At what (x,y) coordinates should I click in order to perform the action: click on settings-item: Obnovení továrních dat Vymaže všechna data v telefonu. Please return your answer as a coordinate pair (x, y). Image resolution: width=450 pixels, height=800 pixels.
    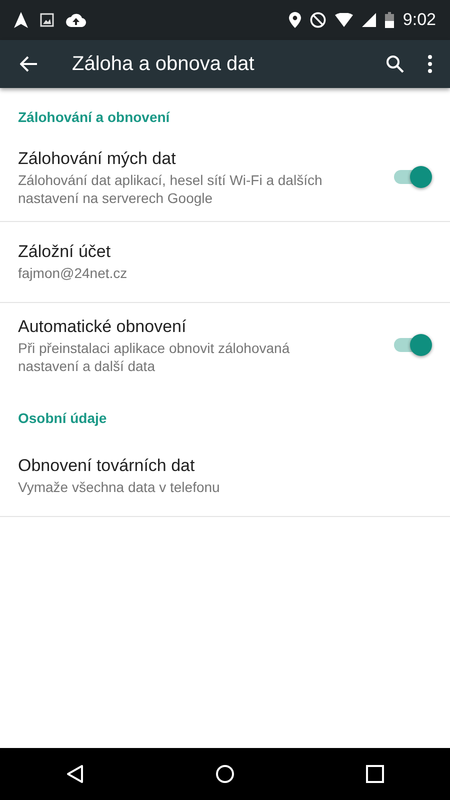
    Looking at the image, I should click on (225, 476).